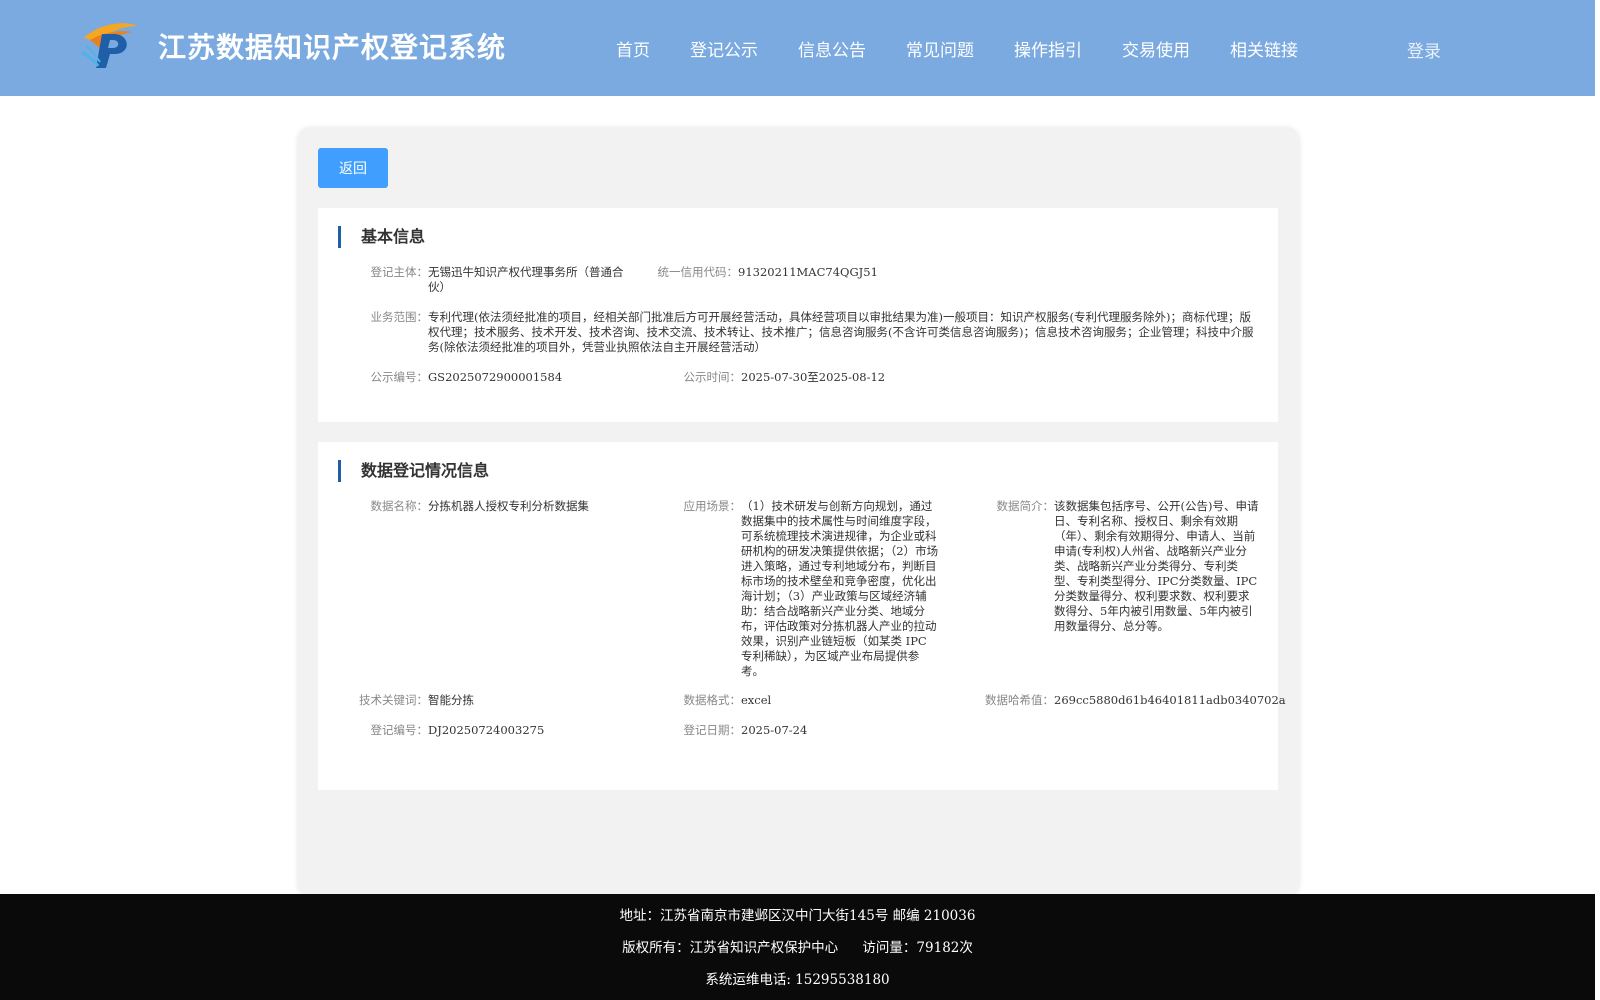 This screenshot has height=1000, width=1600. What do you see at coordinates (526, 279) in the screenshot?
I see `field-value: 无锡迅牛知识产权代理事务所（普通合伙）` at bounding box center [526, 279].